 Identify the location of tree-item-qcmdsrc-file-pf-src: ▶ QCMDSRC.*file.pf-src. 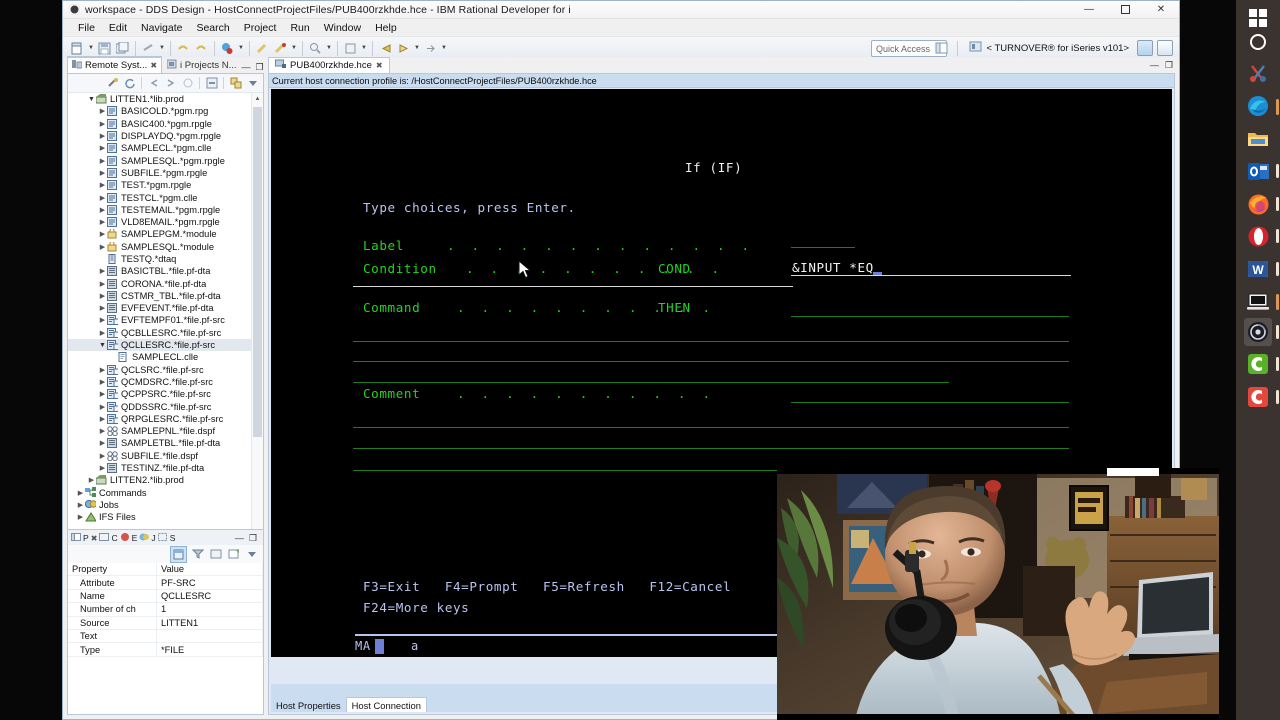
(160, 382).